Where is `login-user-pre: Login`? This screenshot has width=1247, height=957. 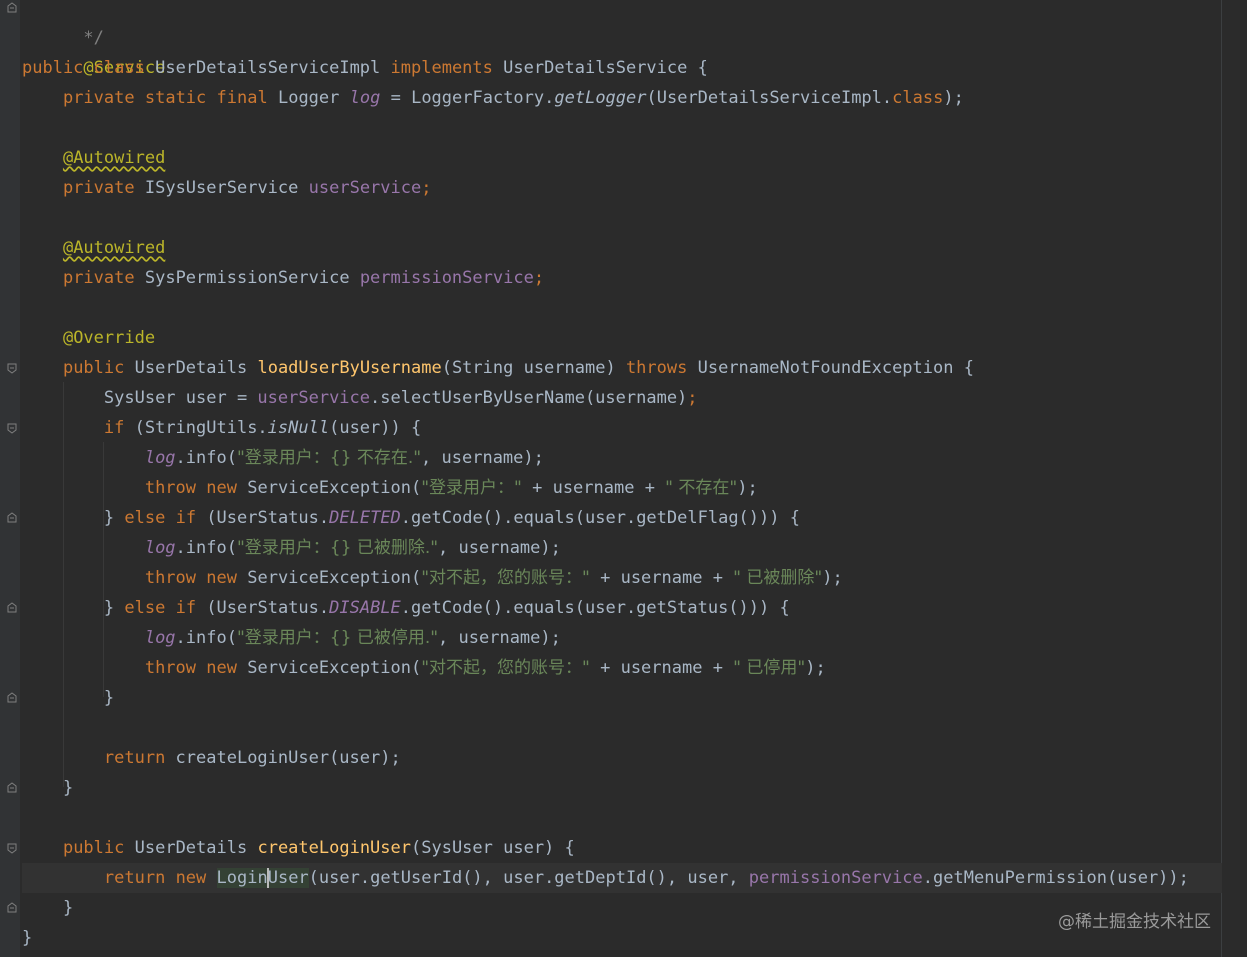
login-user-pre: Login is located at coordinates (242, 878).